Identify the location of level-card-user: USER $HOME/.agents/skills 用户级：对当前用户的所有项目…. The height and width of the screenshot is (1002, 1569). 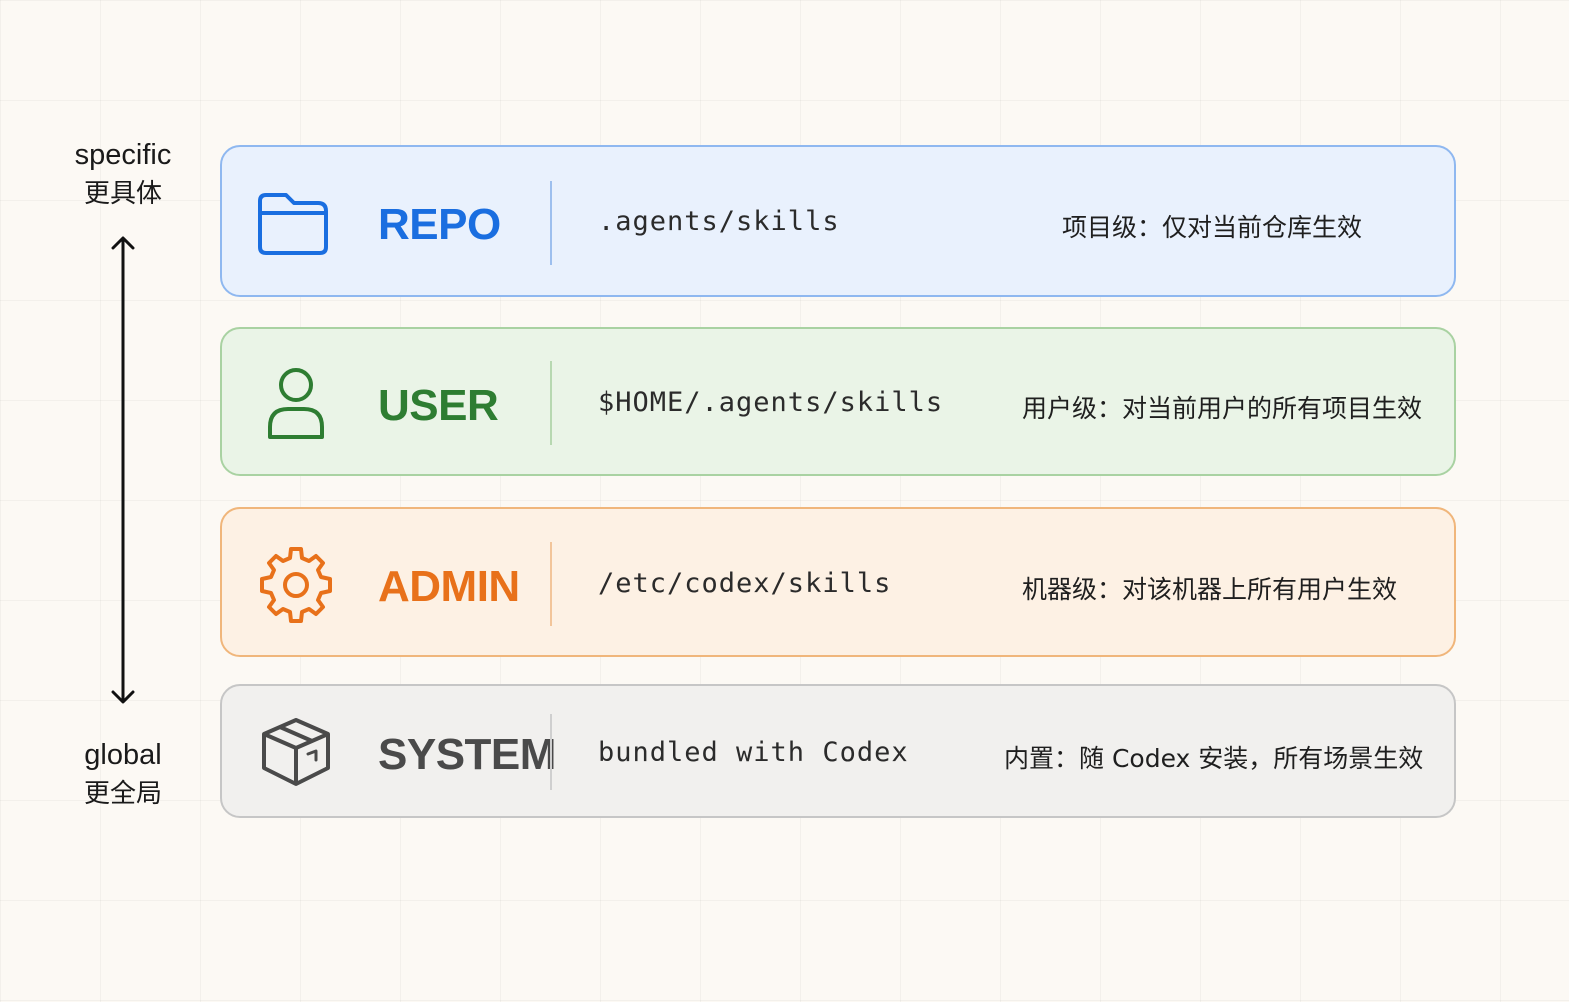
(838, 401).